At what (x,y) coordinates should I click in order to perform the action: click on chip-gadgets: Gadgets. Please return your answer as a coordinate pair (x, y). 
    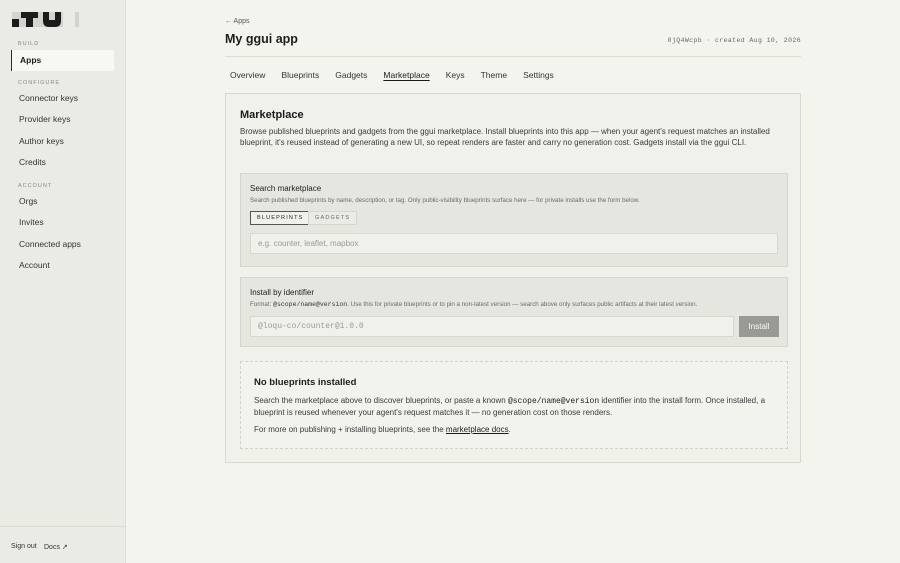
    Looking at the image, I should click on (333, 218).